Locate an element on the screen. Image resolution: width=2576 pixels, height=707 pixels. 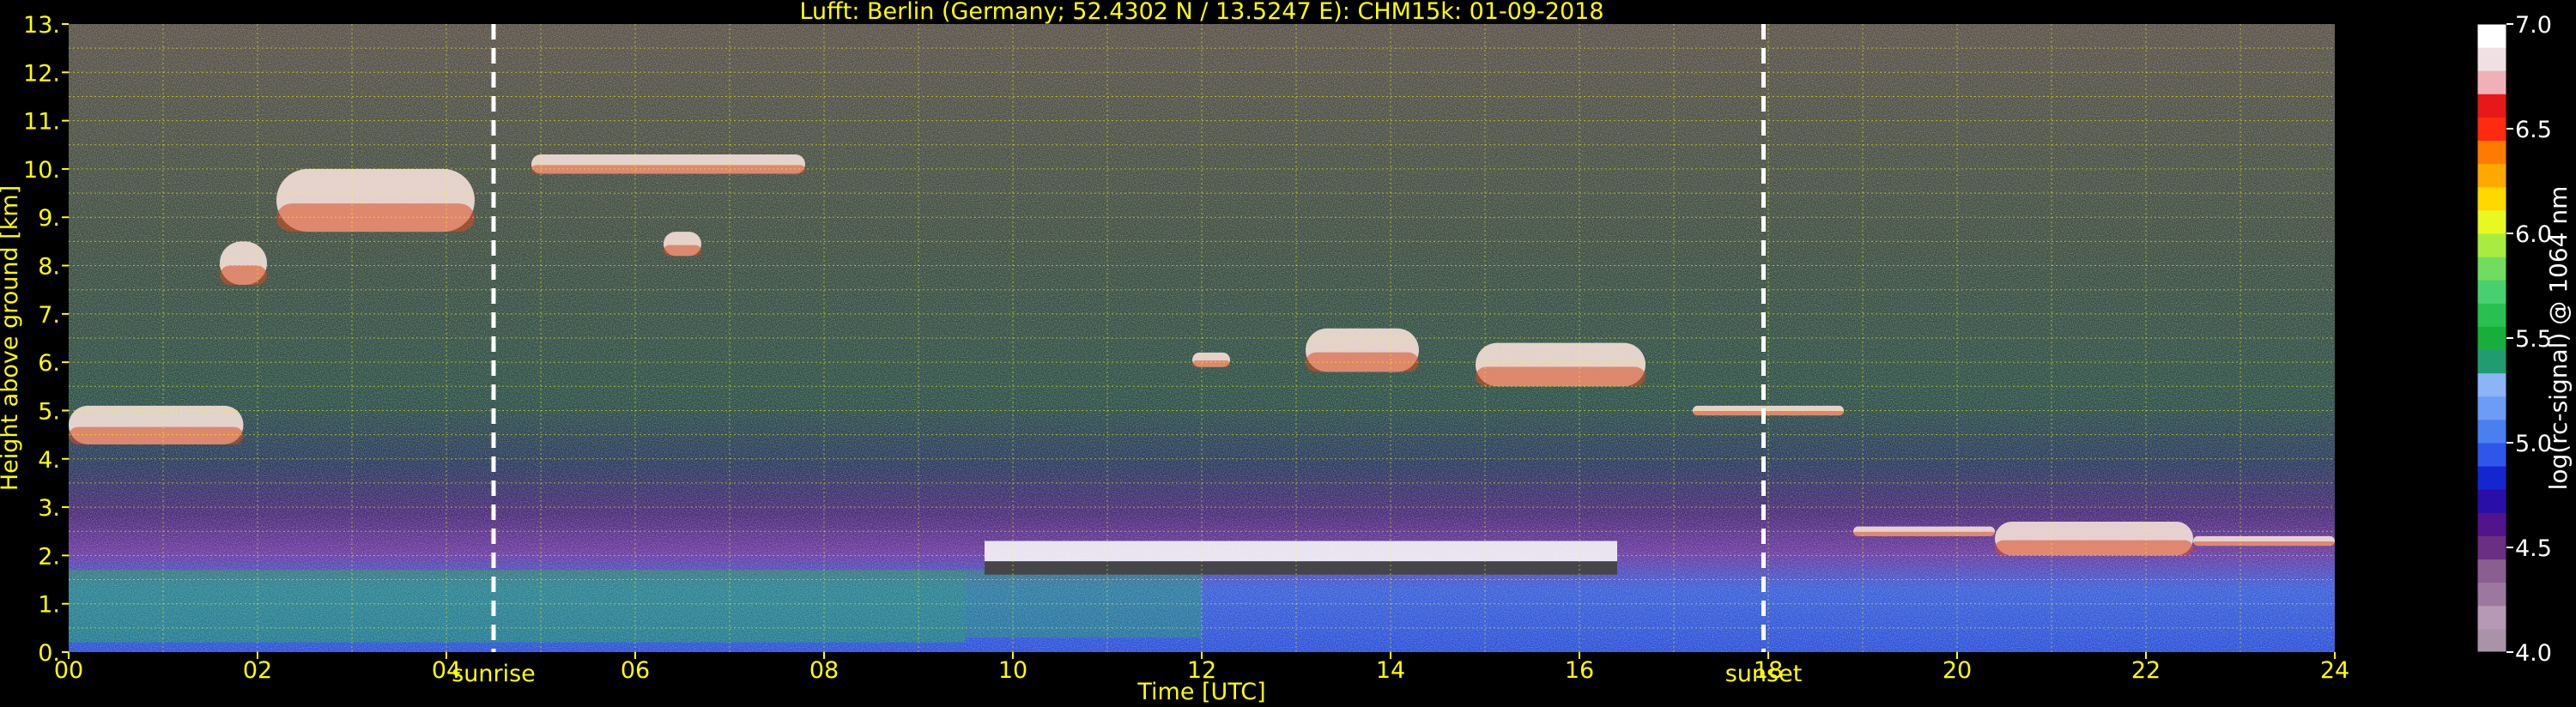
y-tick-label: 11. is located at coordinates (41, 123).